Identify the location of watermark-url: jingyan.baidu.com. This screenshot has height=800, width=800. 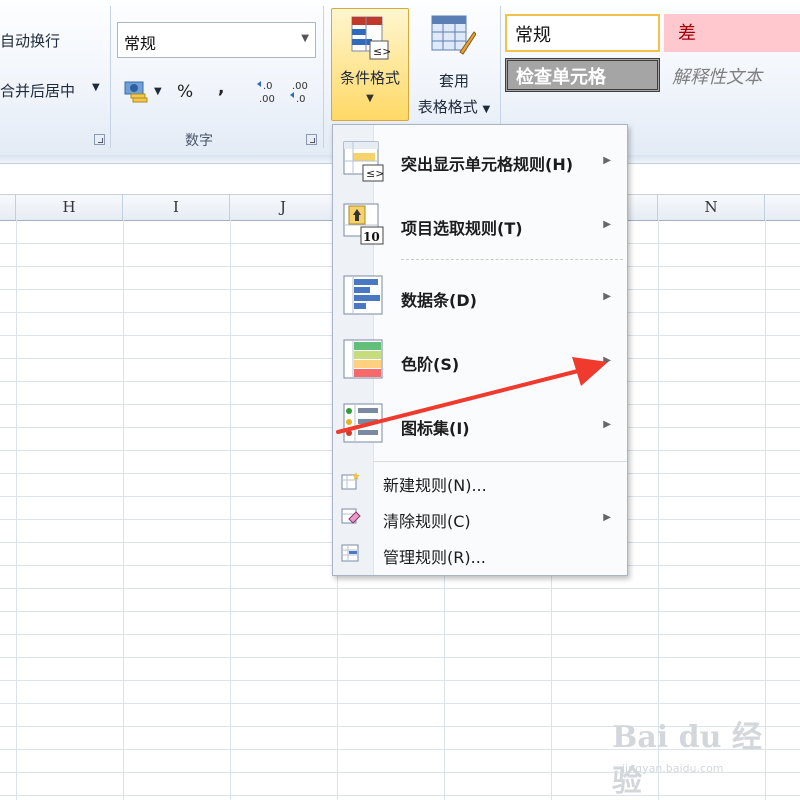
(673, 768).